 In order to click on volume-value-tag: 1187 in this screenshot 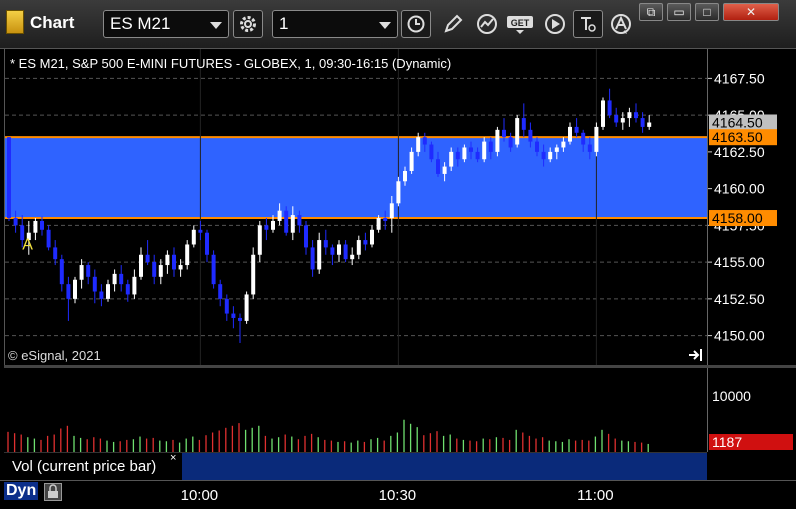, I will do `click(751, 442)`.